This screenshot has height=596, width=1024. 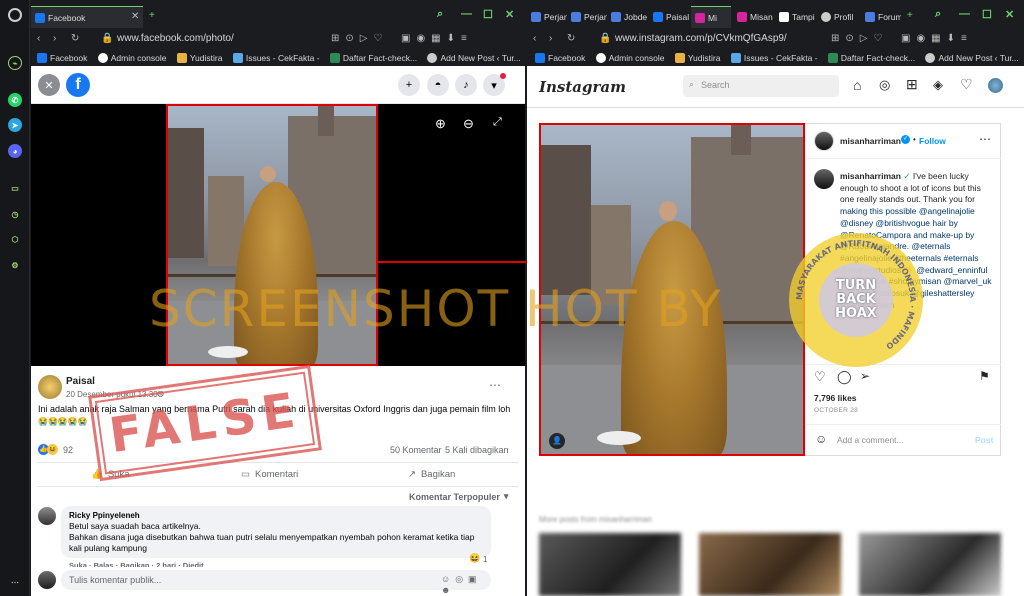 I want to click on new-tab-icon-right: +, so click(x=910, y=15).